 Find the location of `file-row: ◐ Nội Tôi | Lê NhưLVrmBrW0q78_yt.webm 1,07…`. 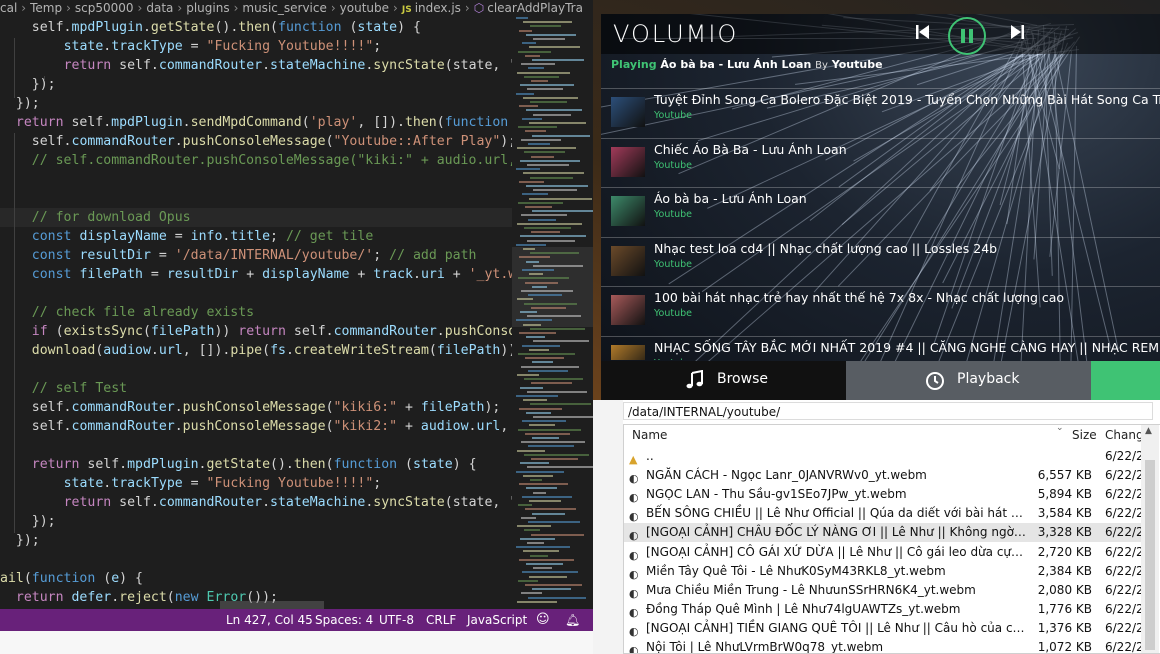

file-row: ◐ Nội Tôi | Lê NhưLVrmBrW0q78_yt.webm 1,07… is located at coordinates (884, 645).